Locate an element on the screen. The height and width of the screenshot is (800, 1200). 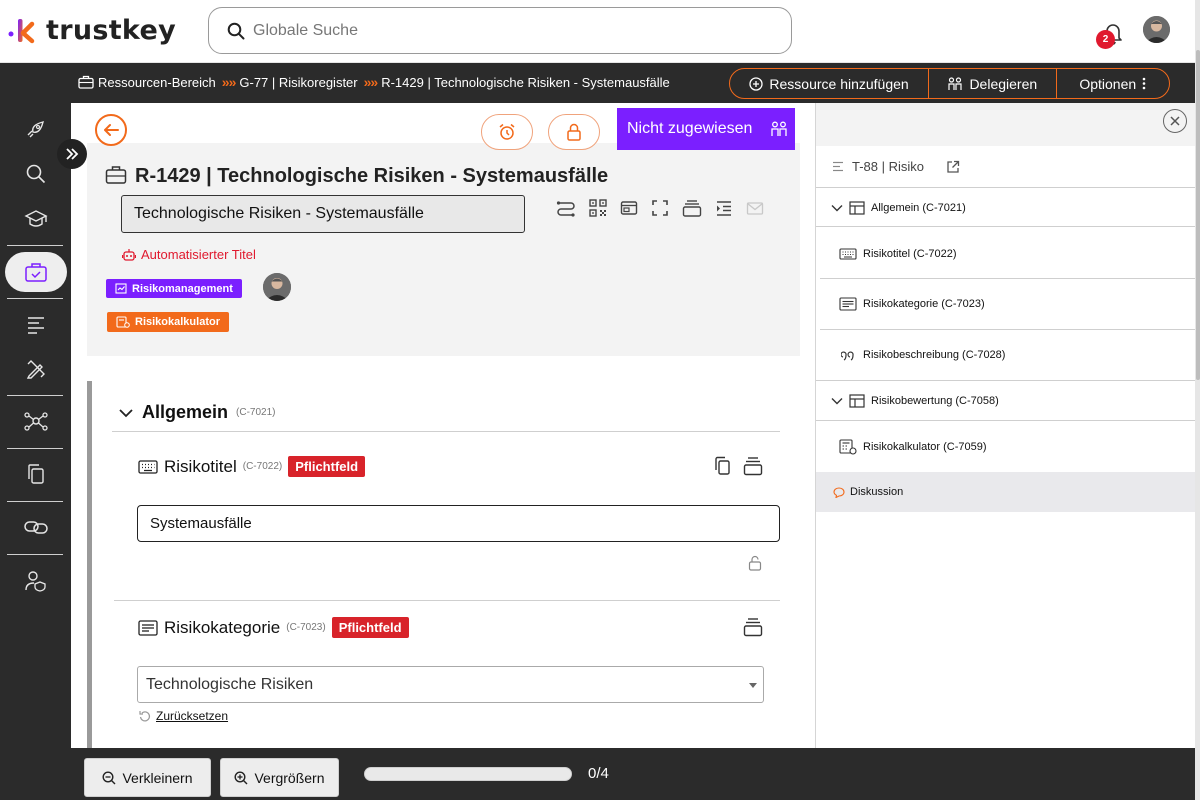
tree-item-risikokategorie: Risikokategorie (C-7023) is located at coordinates (1005, 304).